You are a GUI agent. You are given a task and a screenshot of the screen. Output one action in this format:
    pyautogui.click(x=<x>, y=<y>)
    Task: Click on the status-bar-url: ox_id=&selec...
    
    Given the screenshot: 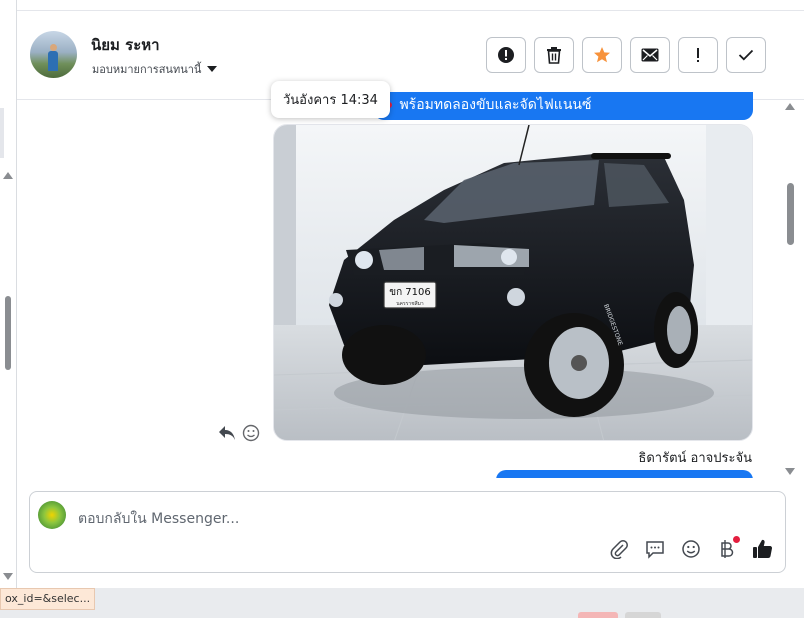 What is the action you would take?
    pyautogui.click(x=48, y=599)
    